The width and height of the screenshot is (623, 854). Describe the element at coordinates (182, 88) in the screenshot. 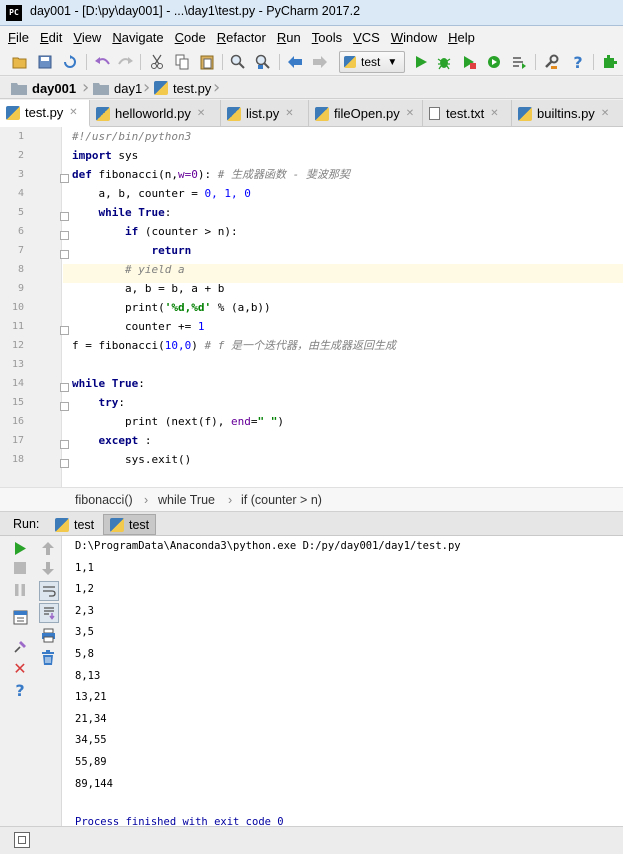

I see `breadcrumb-file: test.py` at that location.